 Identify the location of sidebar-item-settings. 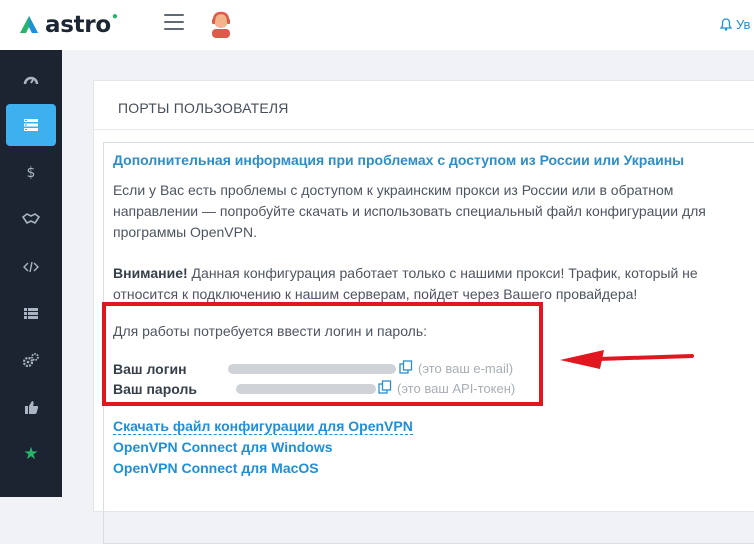
(31, 361).